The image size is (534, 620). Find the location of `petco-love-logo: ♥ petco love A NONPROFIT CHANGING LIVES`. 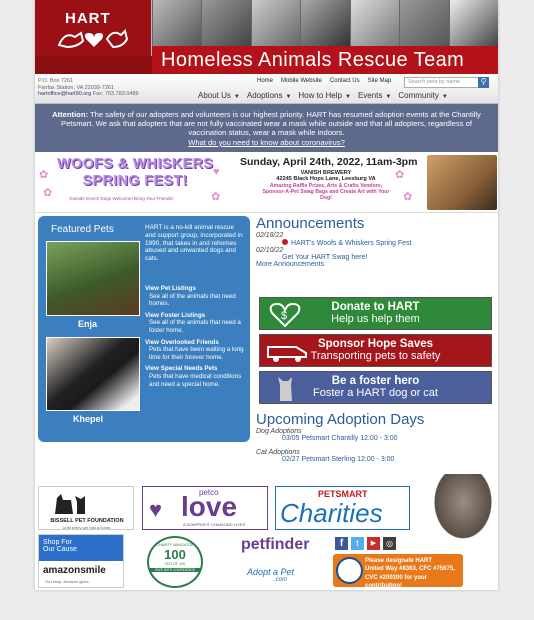

petco-love-logo: ♥ petco love A NONPROFIT CHANGING LIVES is located at coordinates (205, 508).